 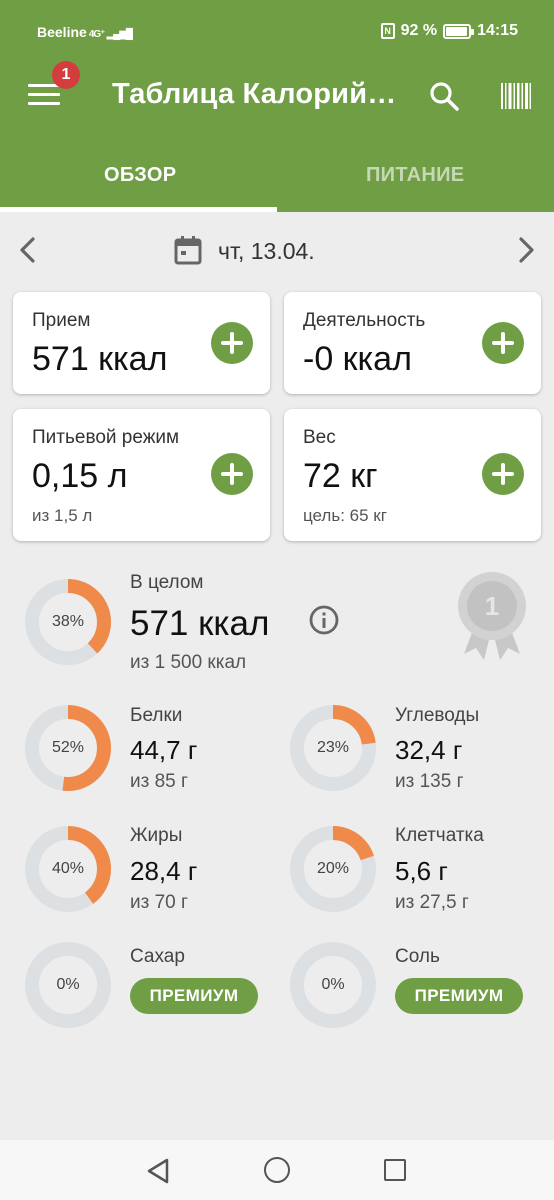 What do you see at coordinates (516, 96) in the screenshot?
I see `barcode-scan-icon` at bounding box center [516, 96].